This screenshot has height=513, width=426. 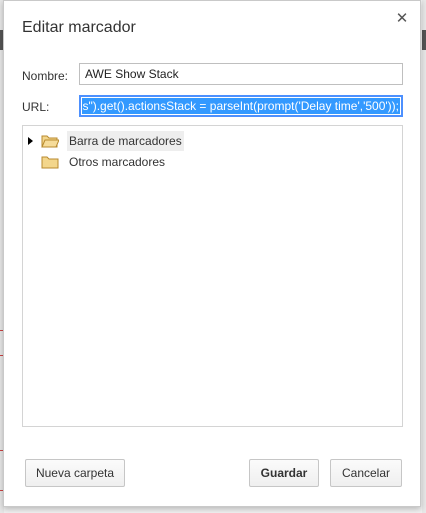 I want to click on tree-item-label: Barra de marcadores, so click(x=125, y=141).